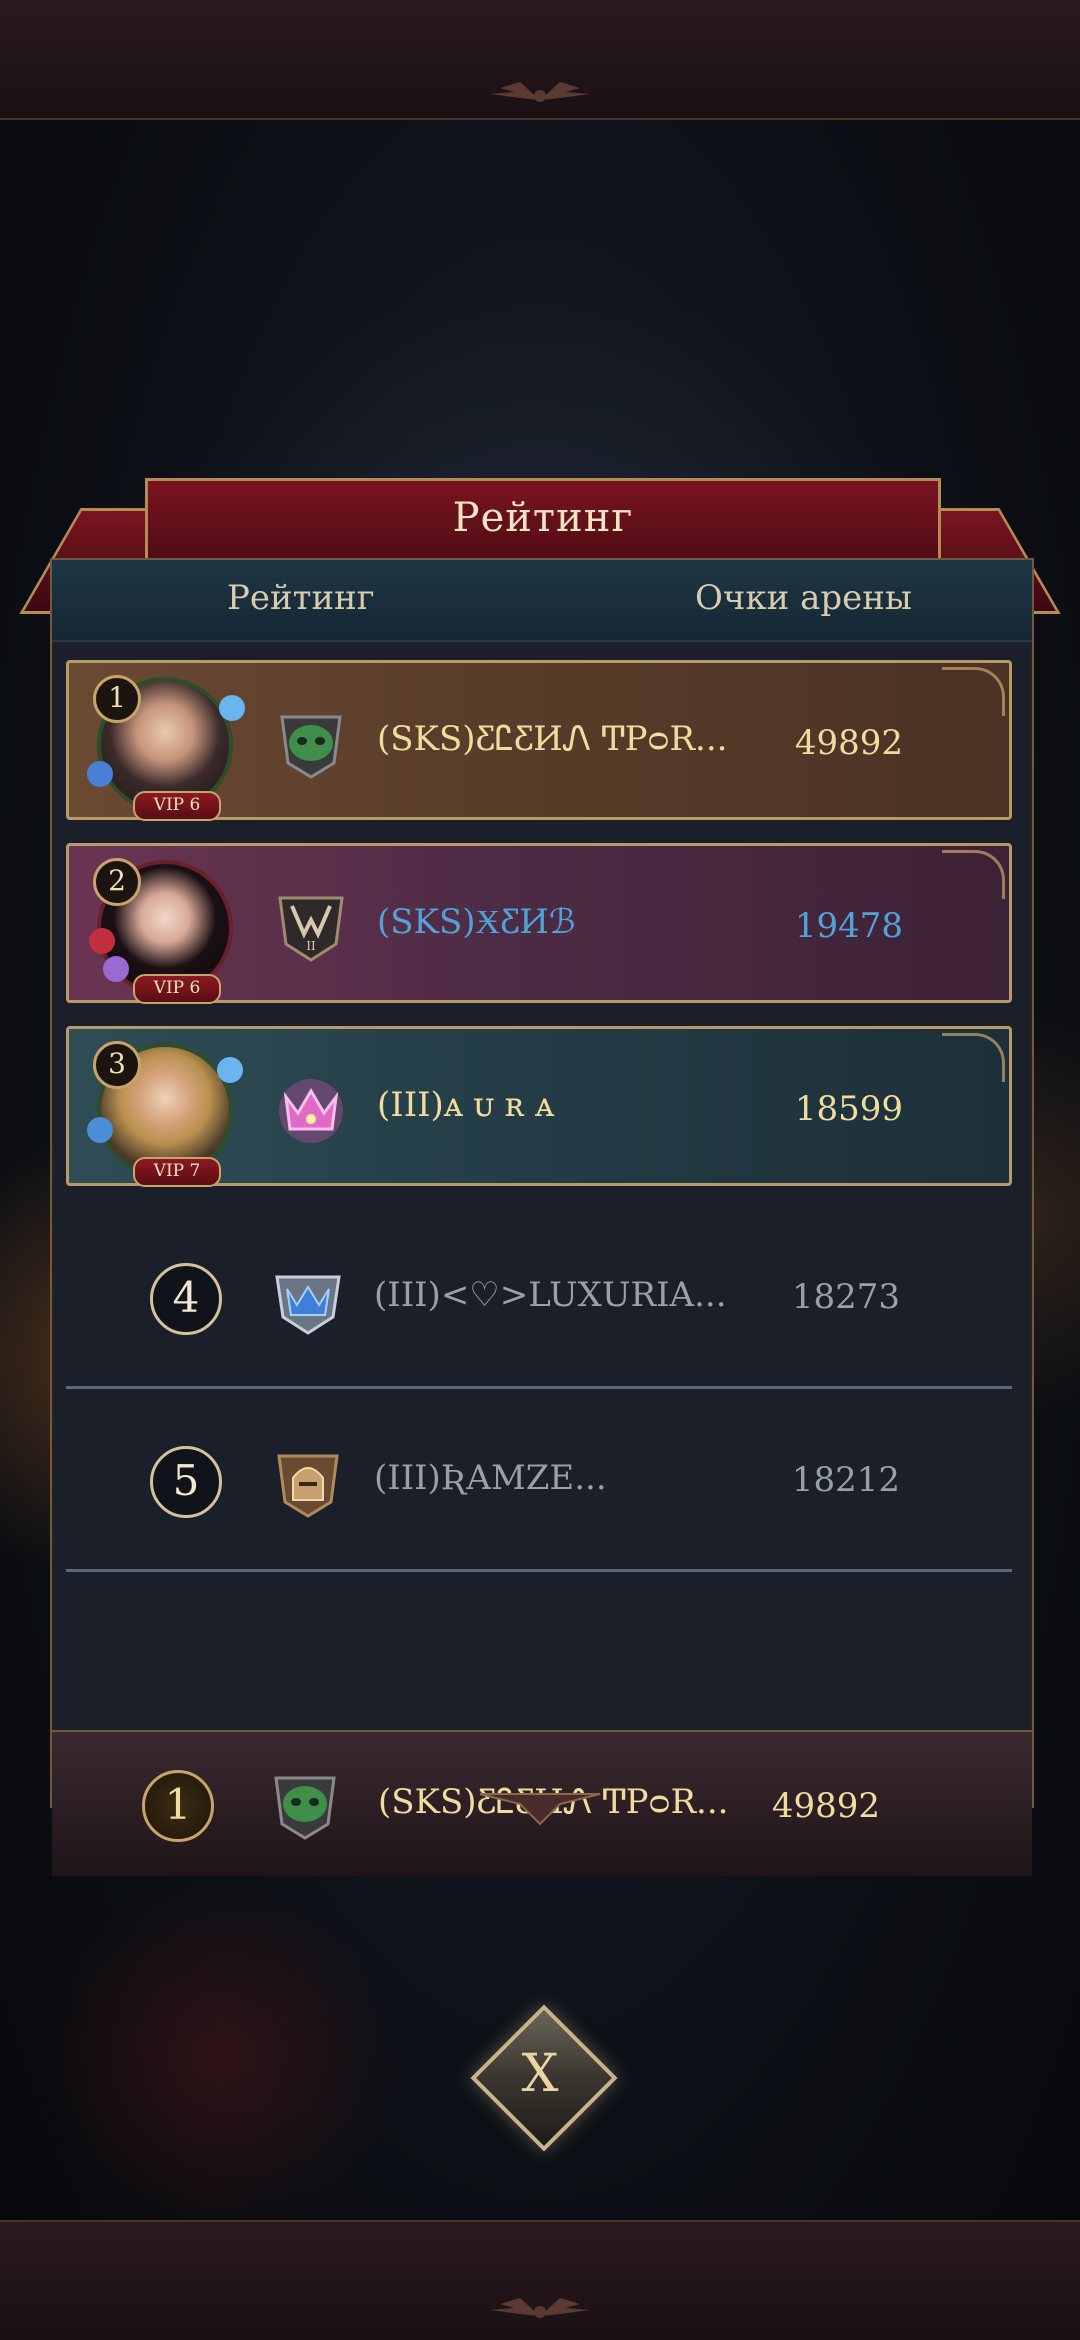 This screenshot has height=2340, width=1080. Describe the element at coordinates (177, 1172) in the screenshot. I see `vip-badge: VIP 7` at that location.